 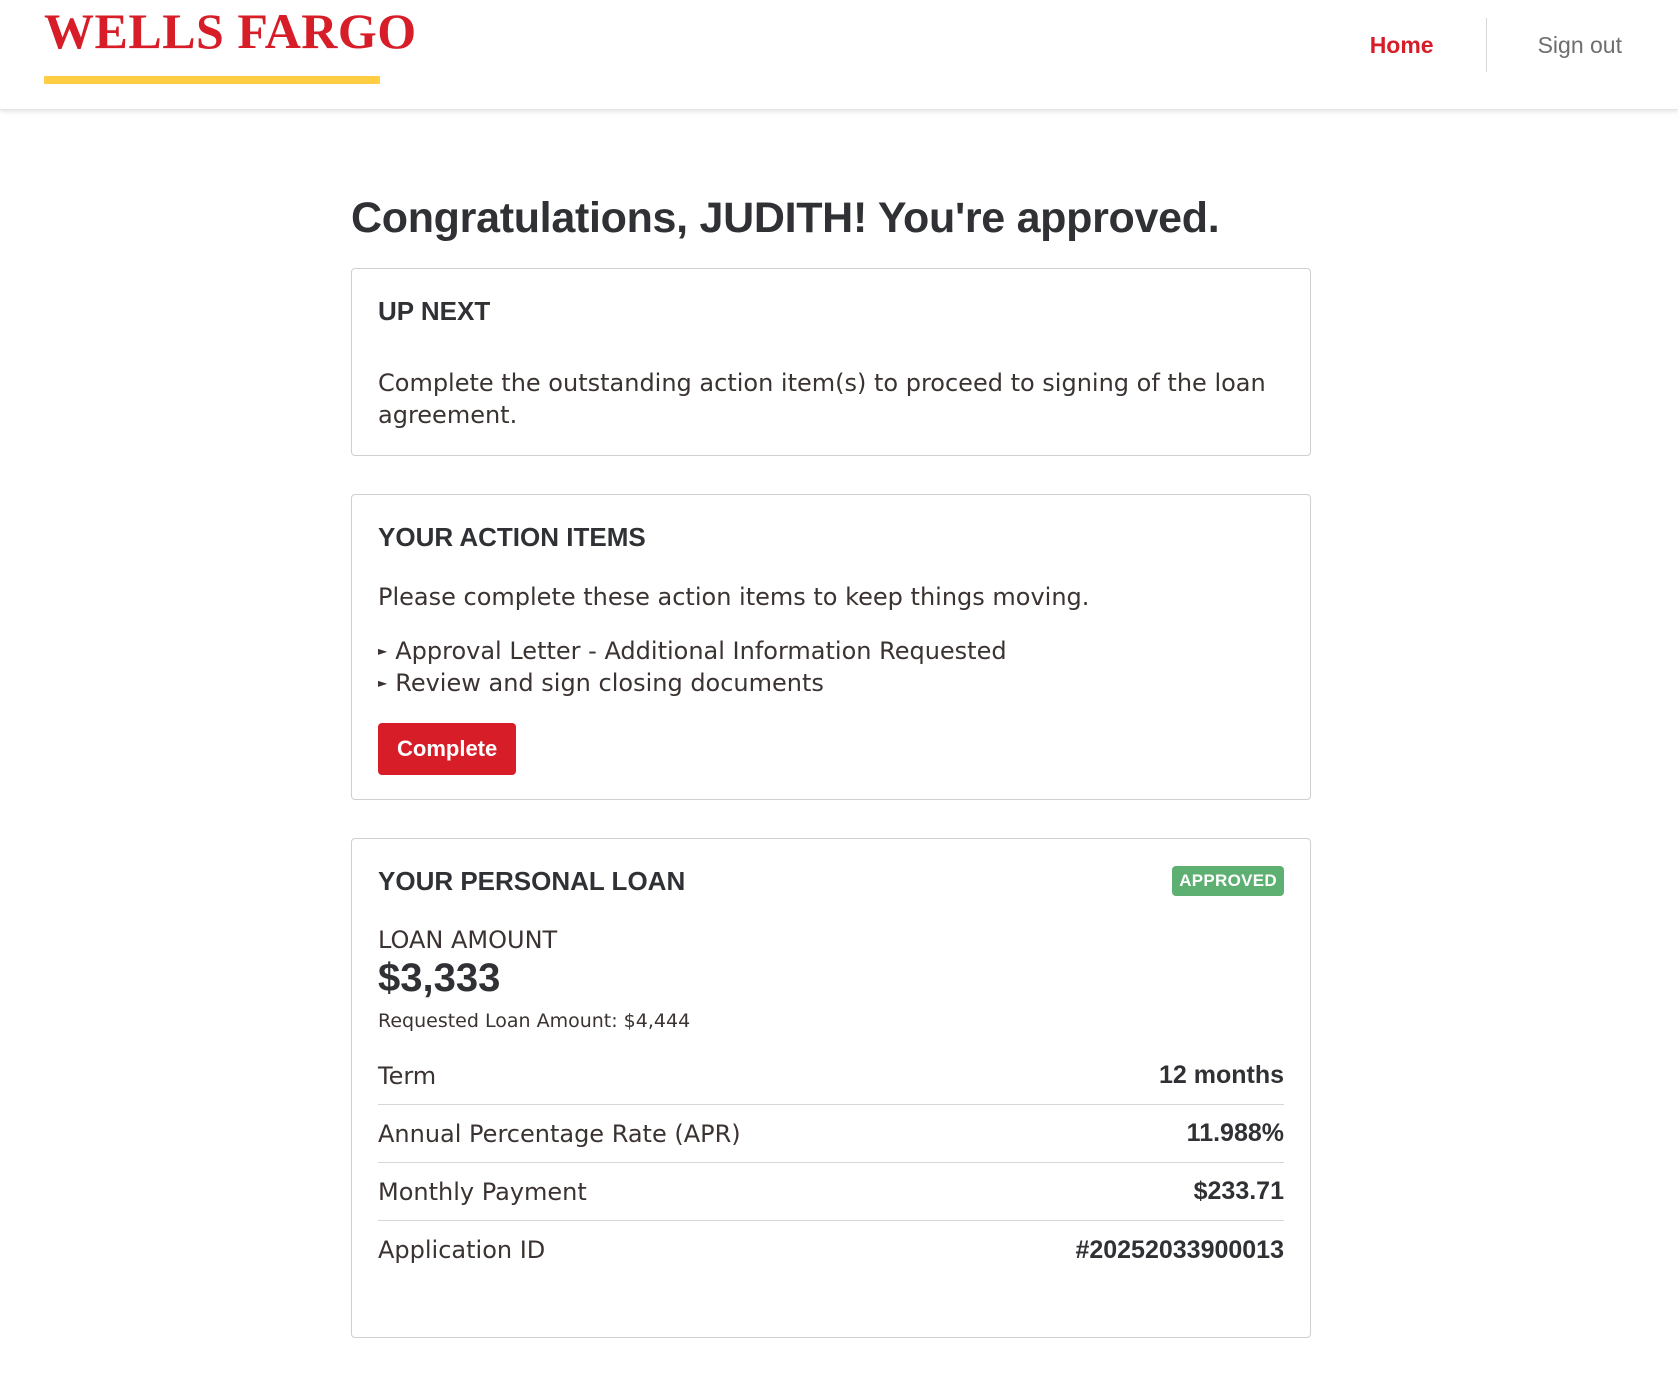 What do you see at coordinates (1428, 45) in the screenshot?
I see `home-link: Home` at bounding box center [1428, 45].